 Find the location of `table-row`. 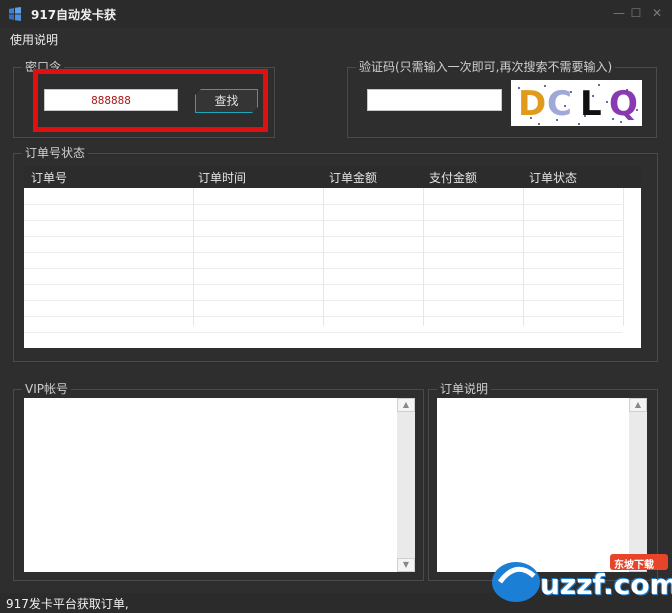

table-row is located at coordinates (323, 332).